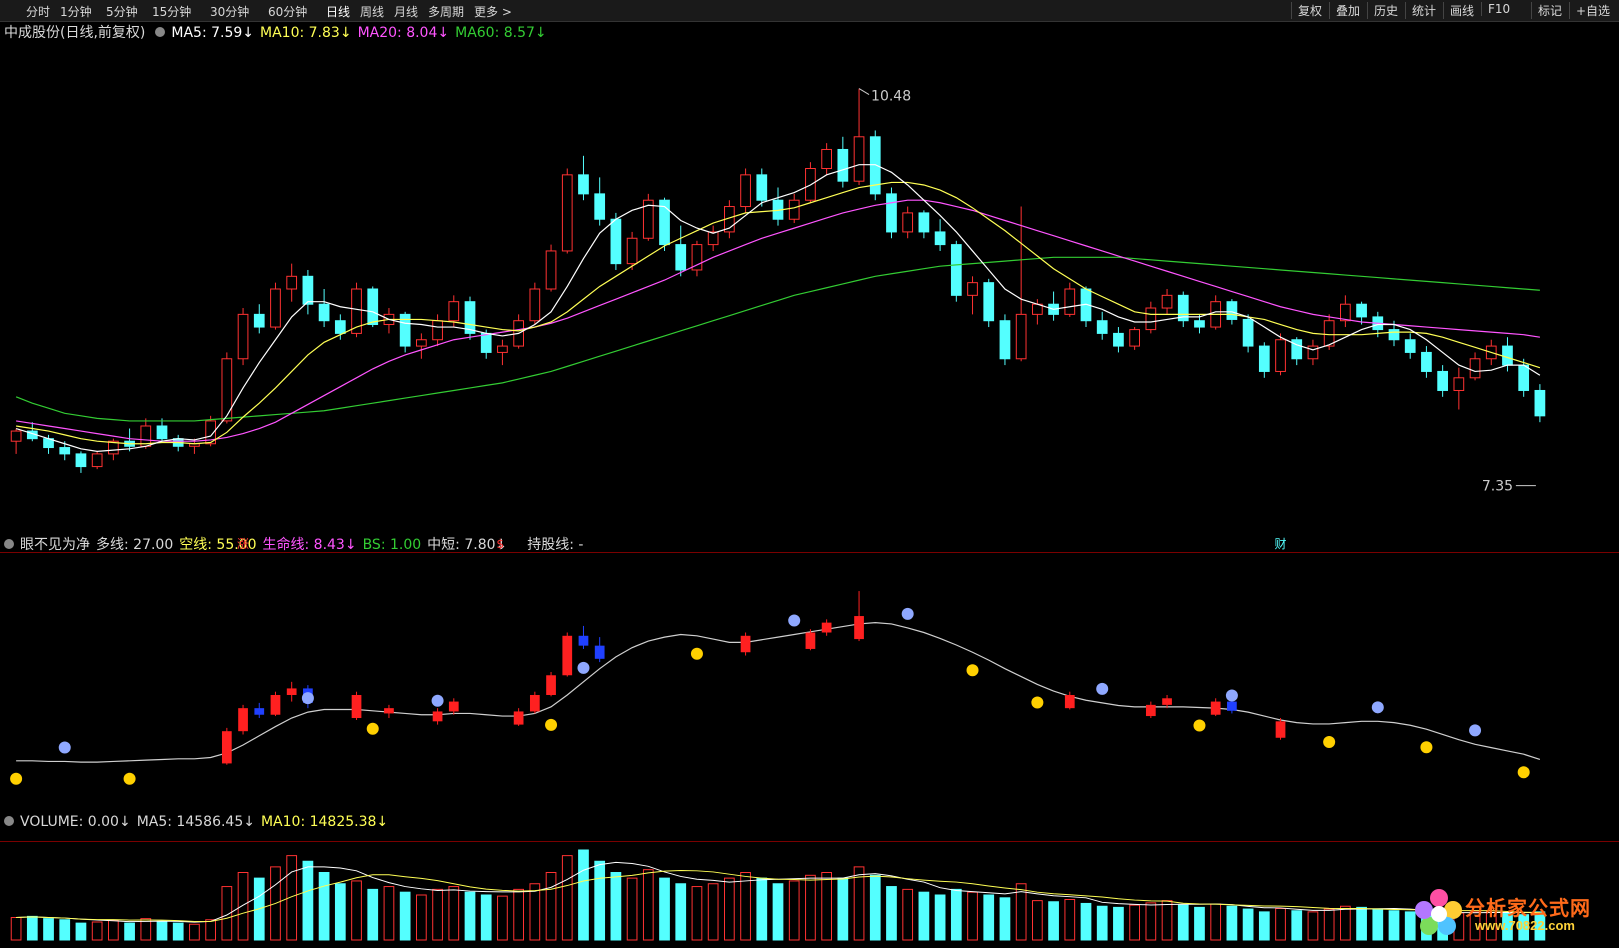 This screenshot has height=948, width=1619. I want to click on flower-logo-icon, so click(1438, 912).